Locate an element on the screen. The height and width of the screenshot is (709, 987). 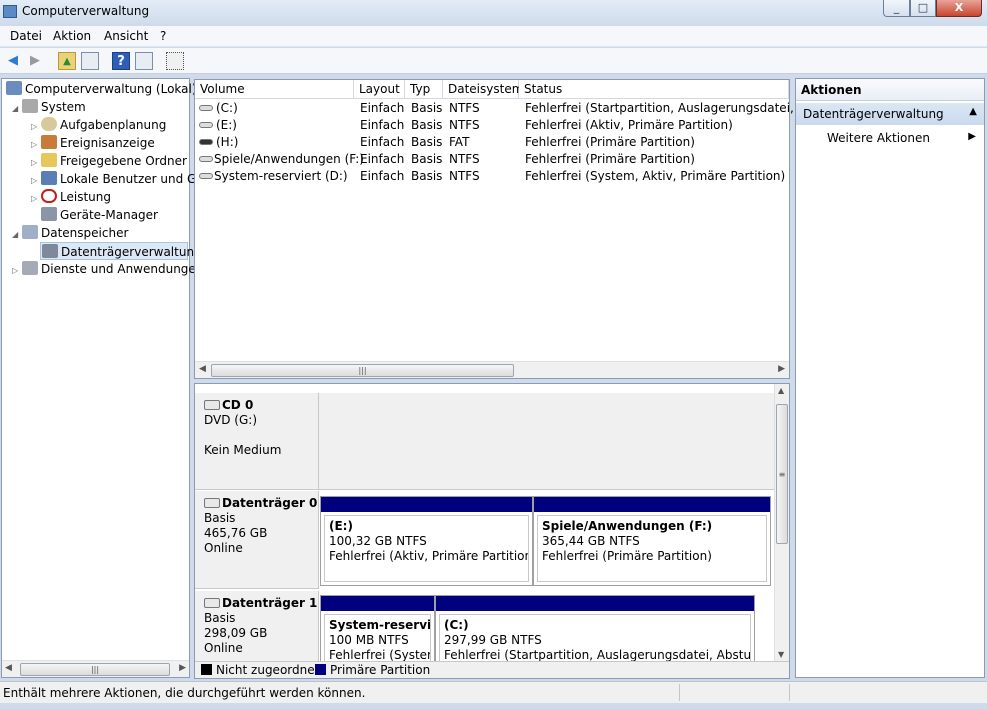
tree-item-dienste: ▷ Dienste und Anwendungen is located at coordinates (107, 269).